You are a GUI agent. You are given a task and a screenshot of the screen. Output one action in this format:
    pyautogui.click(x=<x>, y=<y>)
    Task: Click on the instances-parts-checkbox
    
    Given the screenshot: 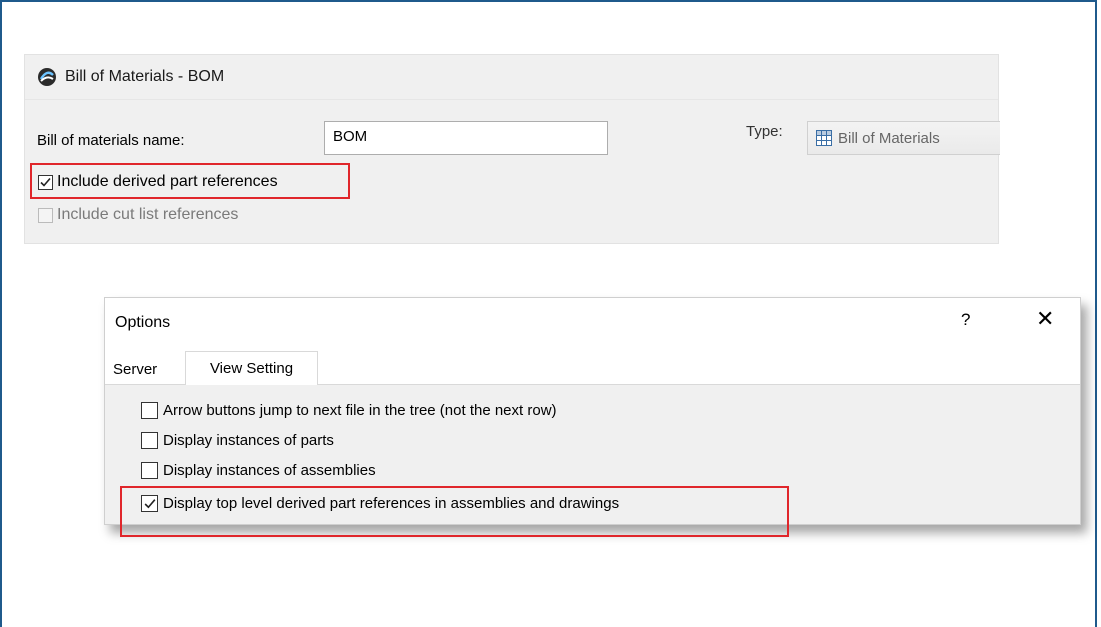 What is the action you would take?
    pyautogui.click(x=149, y=440)
    